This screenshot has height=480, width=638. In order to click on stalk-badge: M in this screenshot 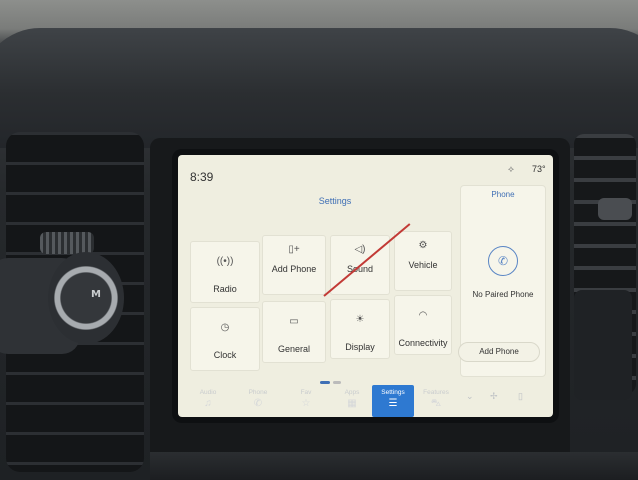, I will do `click(96, 294)`.